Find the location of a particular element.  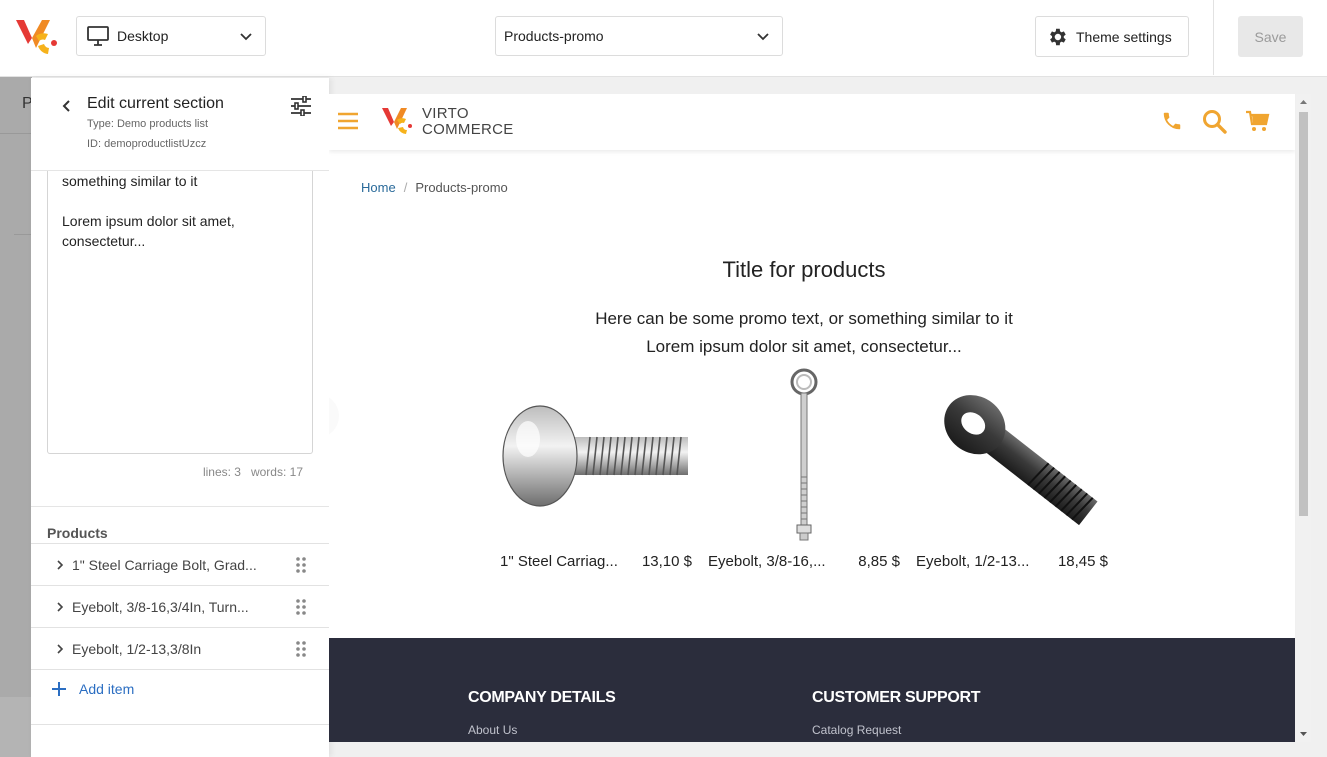

monitor-icon is located at coordinates (98, 36).